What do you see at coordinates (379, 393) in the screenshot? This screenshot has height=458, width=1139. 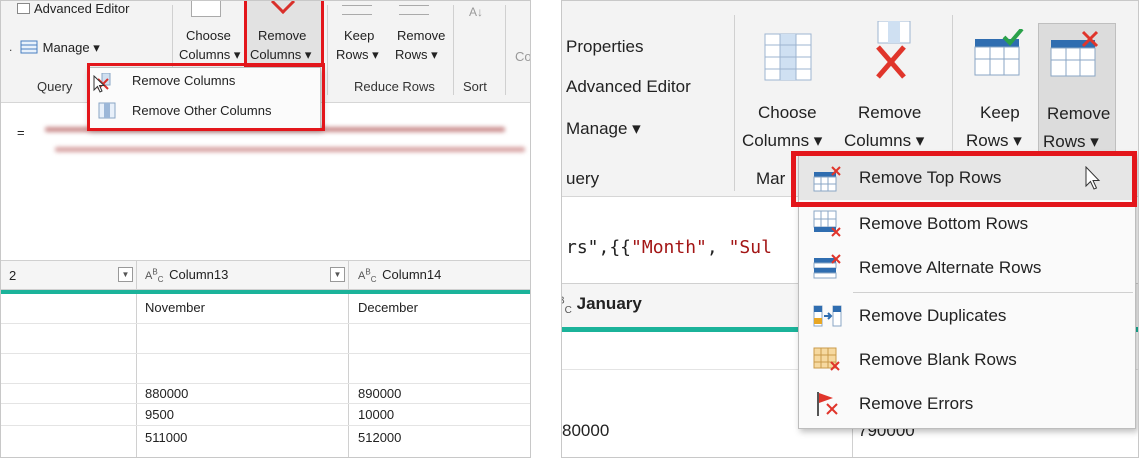 I see `table-cell: 890000` at bounding box center [379, 393].